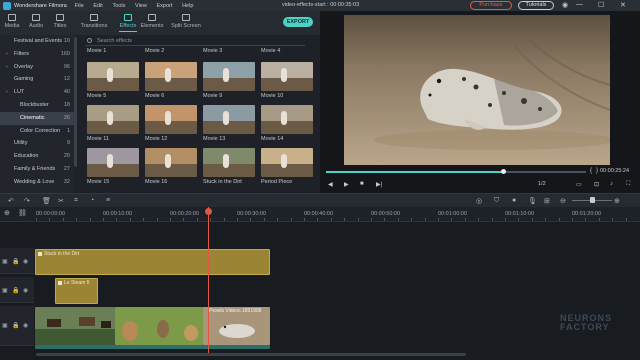 This screenshot has height=360, width=640. What do you see at coordinates (379, 184) in the screenshot?
I see `next-frame-icon: ▶|` at bounding box center [379, 184].